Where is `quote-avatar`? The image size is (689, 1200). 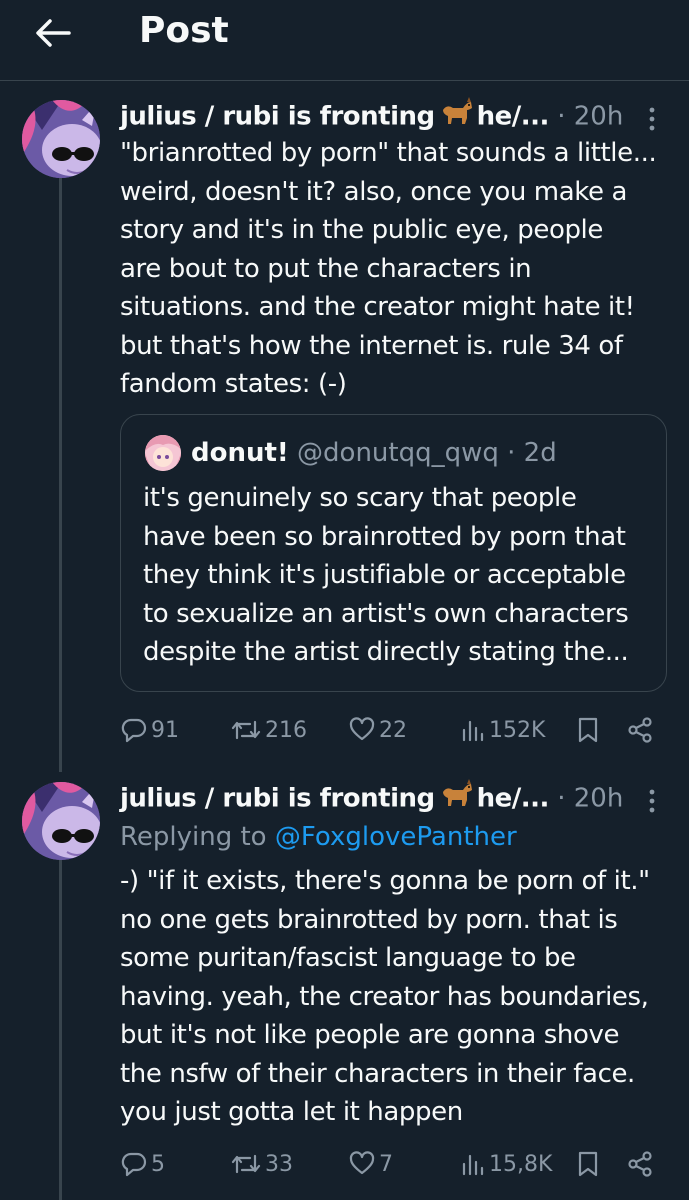
quote-avatar is located at coordinates (163, 453).